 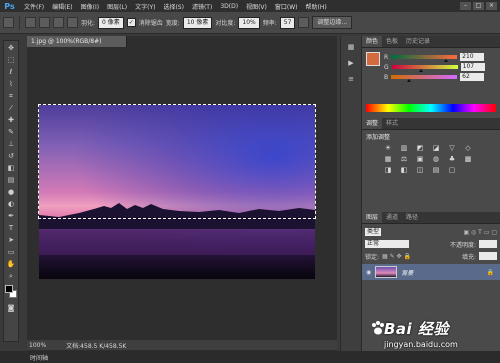 I want to click on width-input: 10 像素, so click(x=197, y=22).